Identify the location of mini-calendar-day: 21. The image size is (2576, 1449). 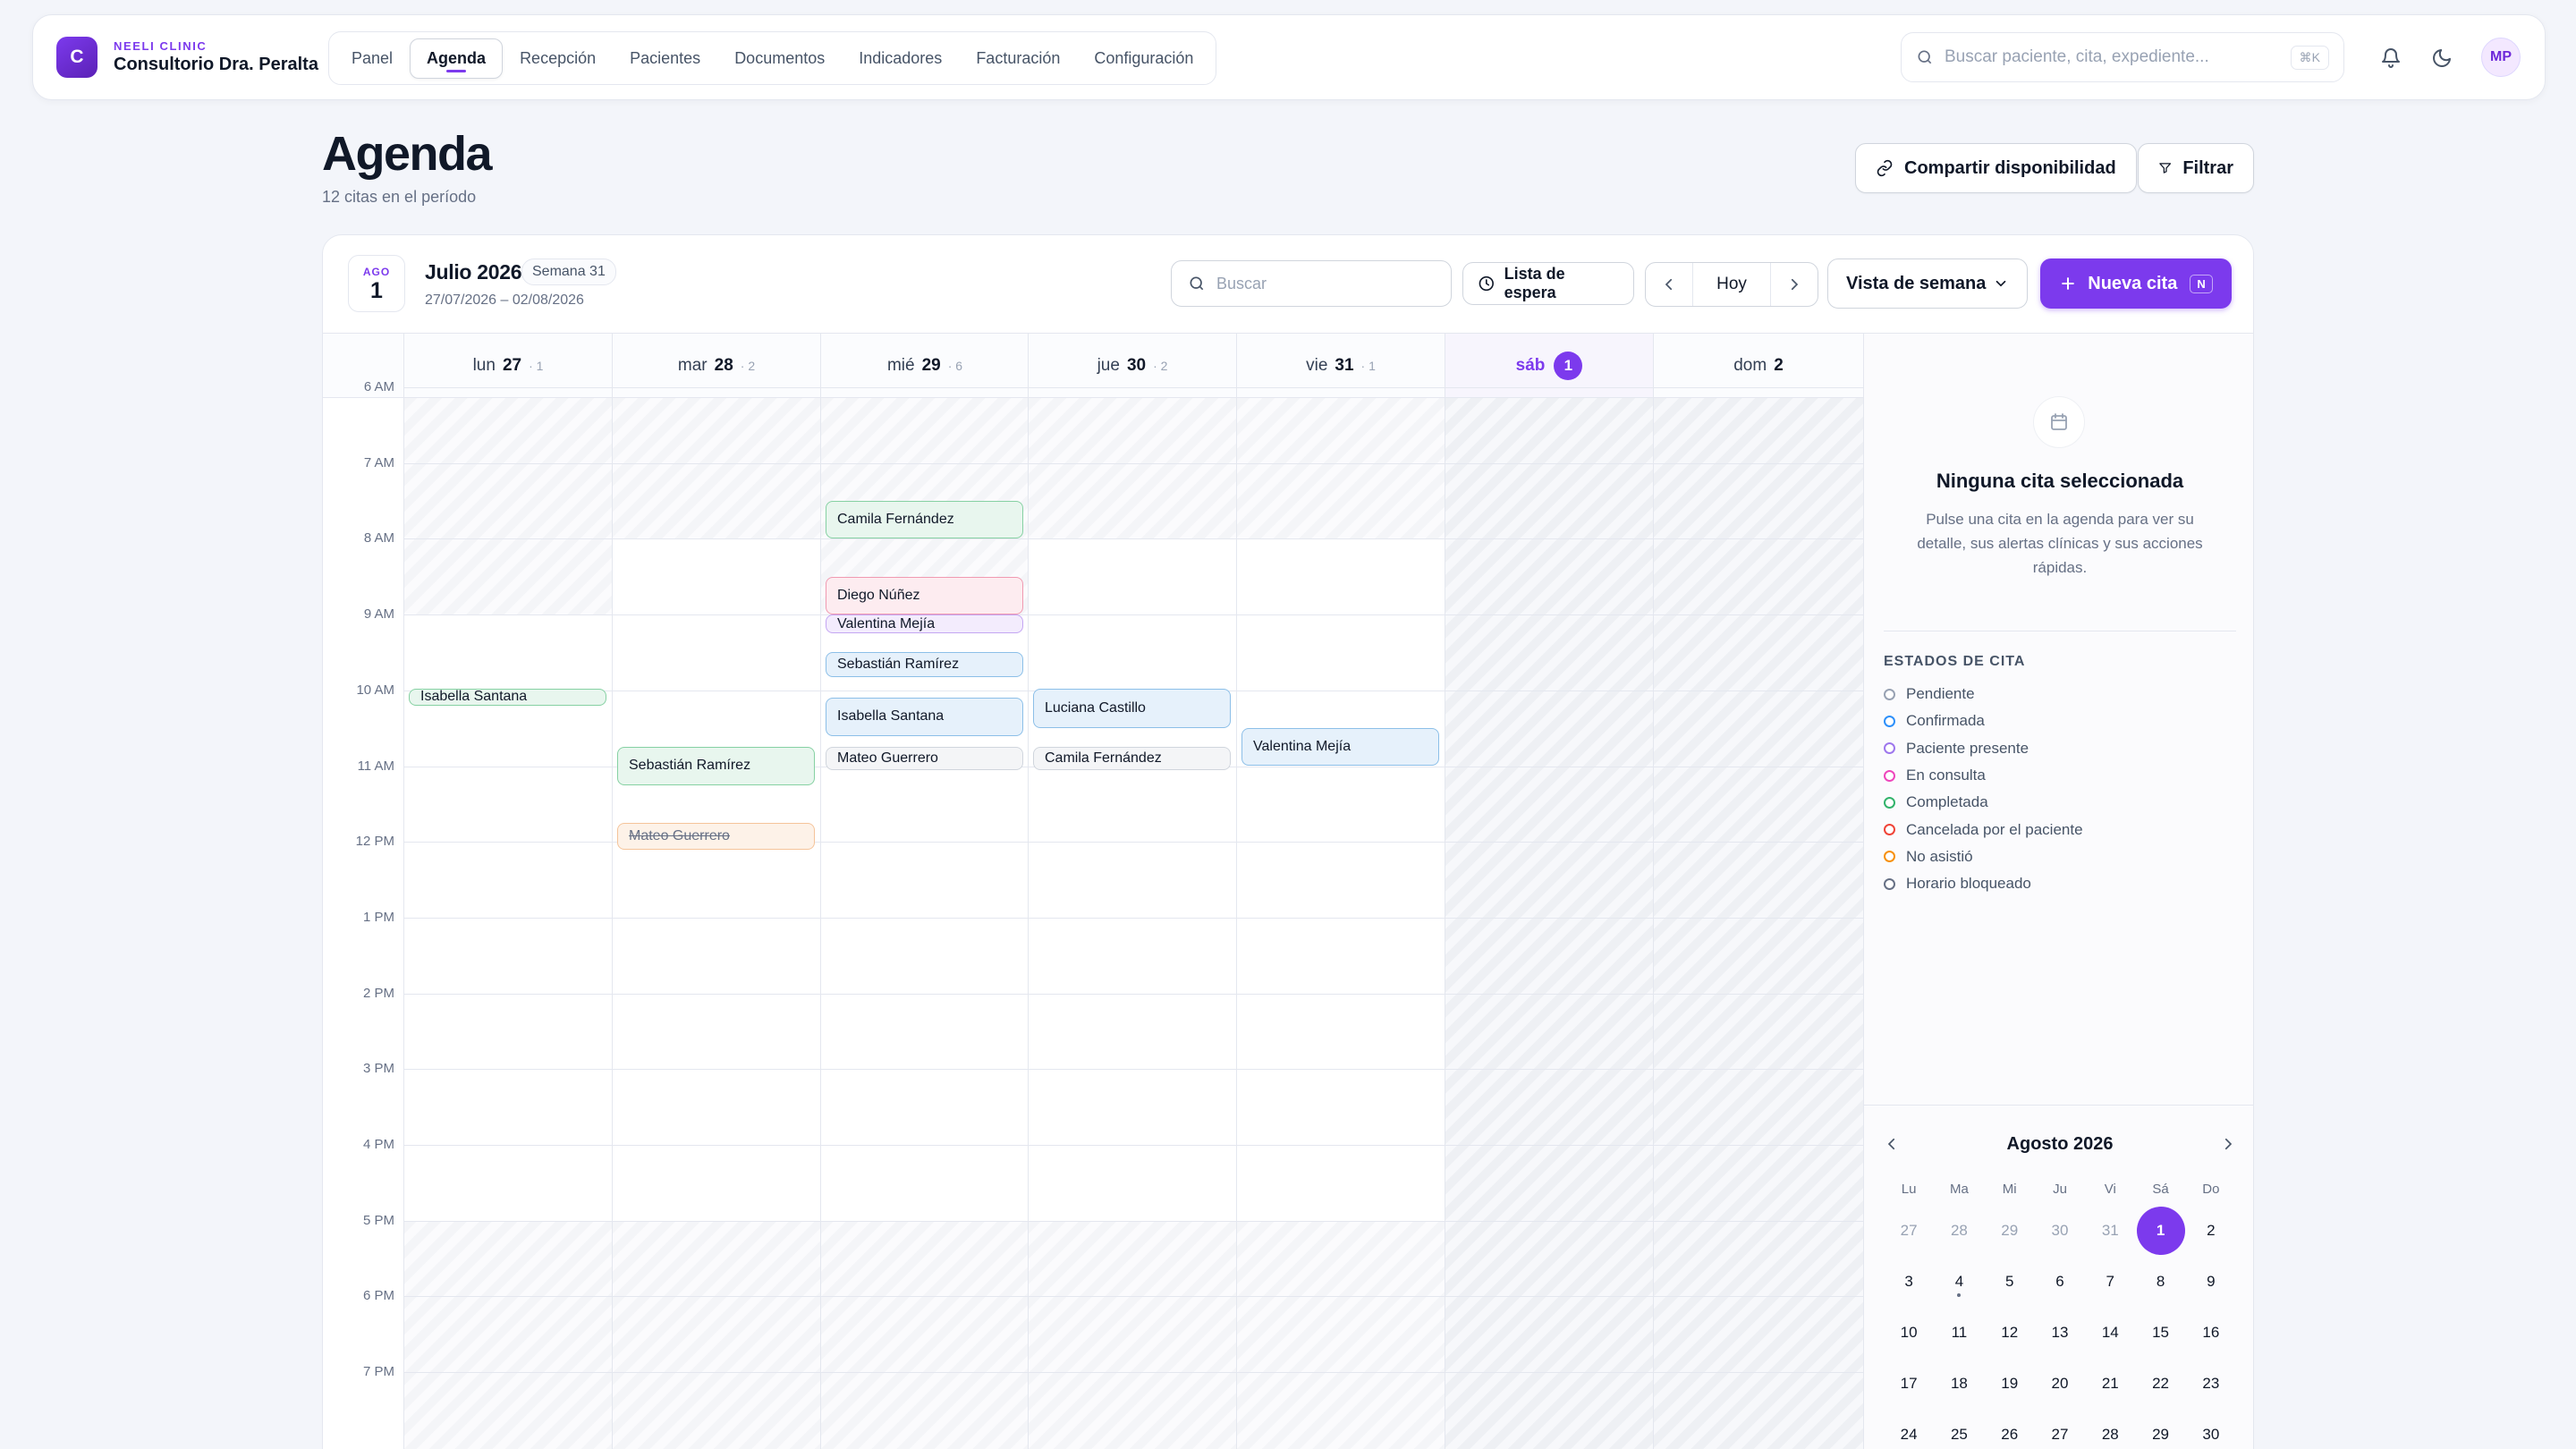
(2110, 1383).